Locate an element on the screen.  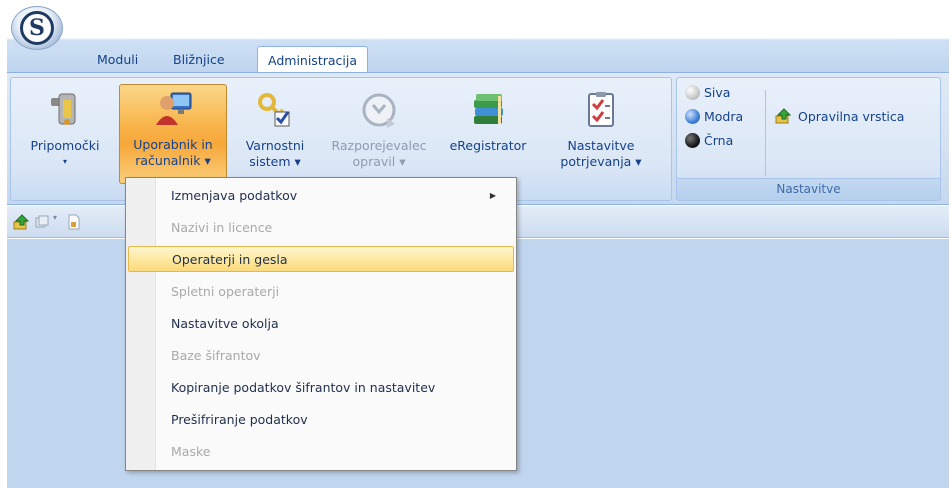
theme-modra-label: Modra is located at coordinates (724, 116).